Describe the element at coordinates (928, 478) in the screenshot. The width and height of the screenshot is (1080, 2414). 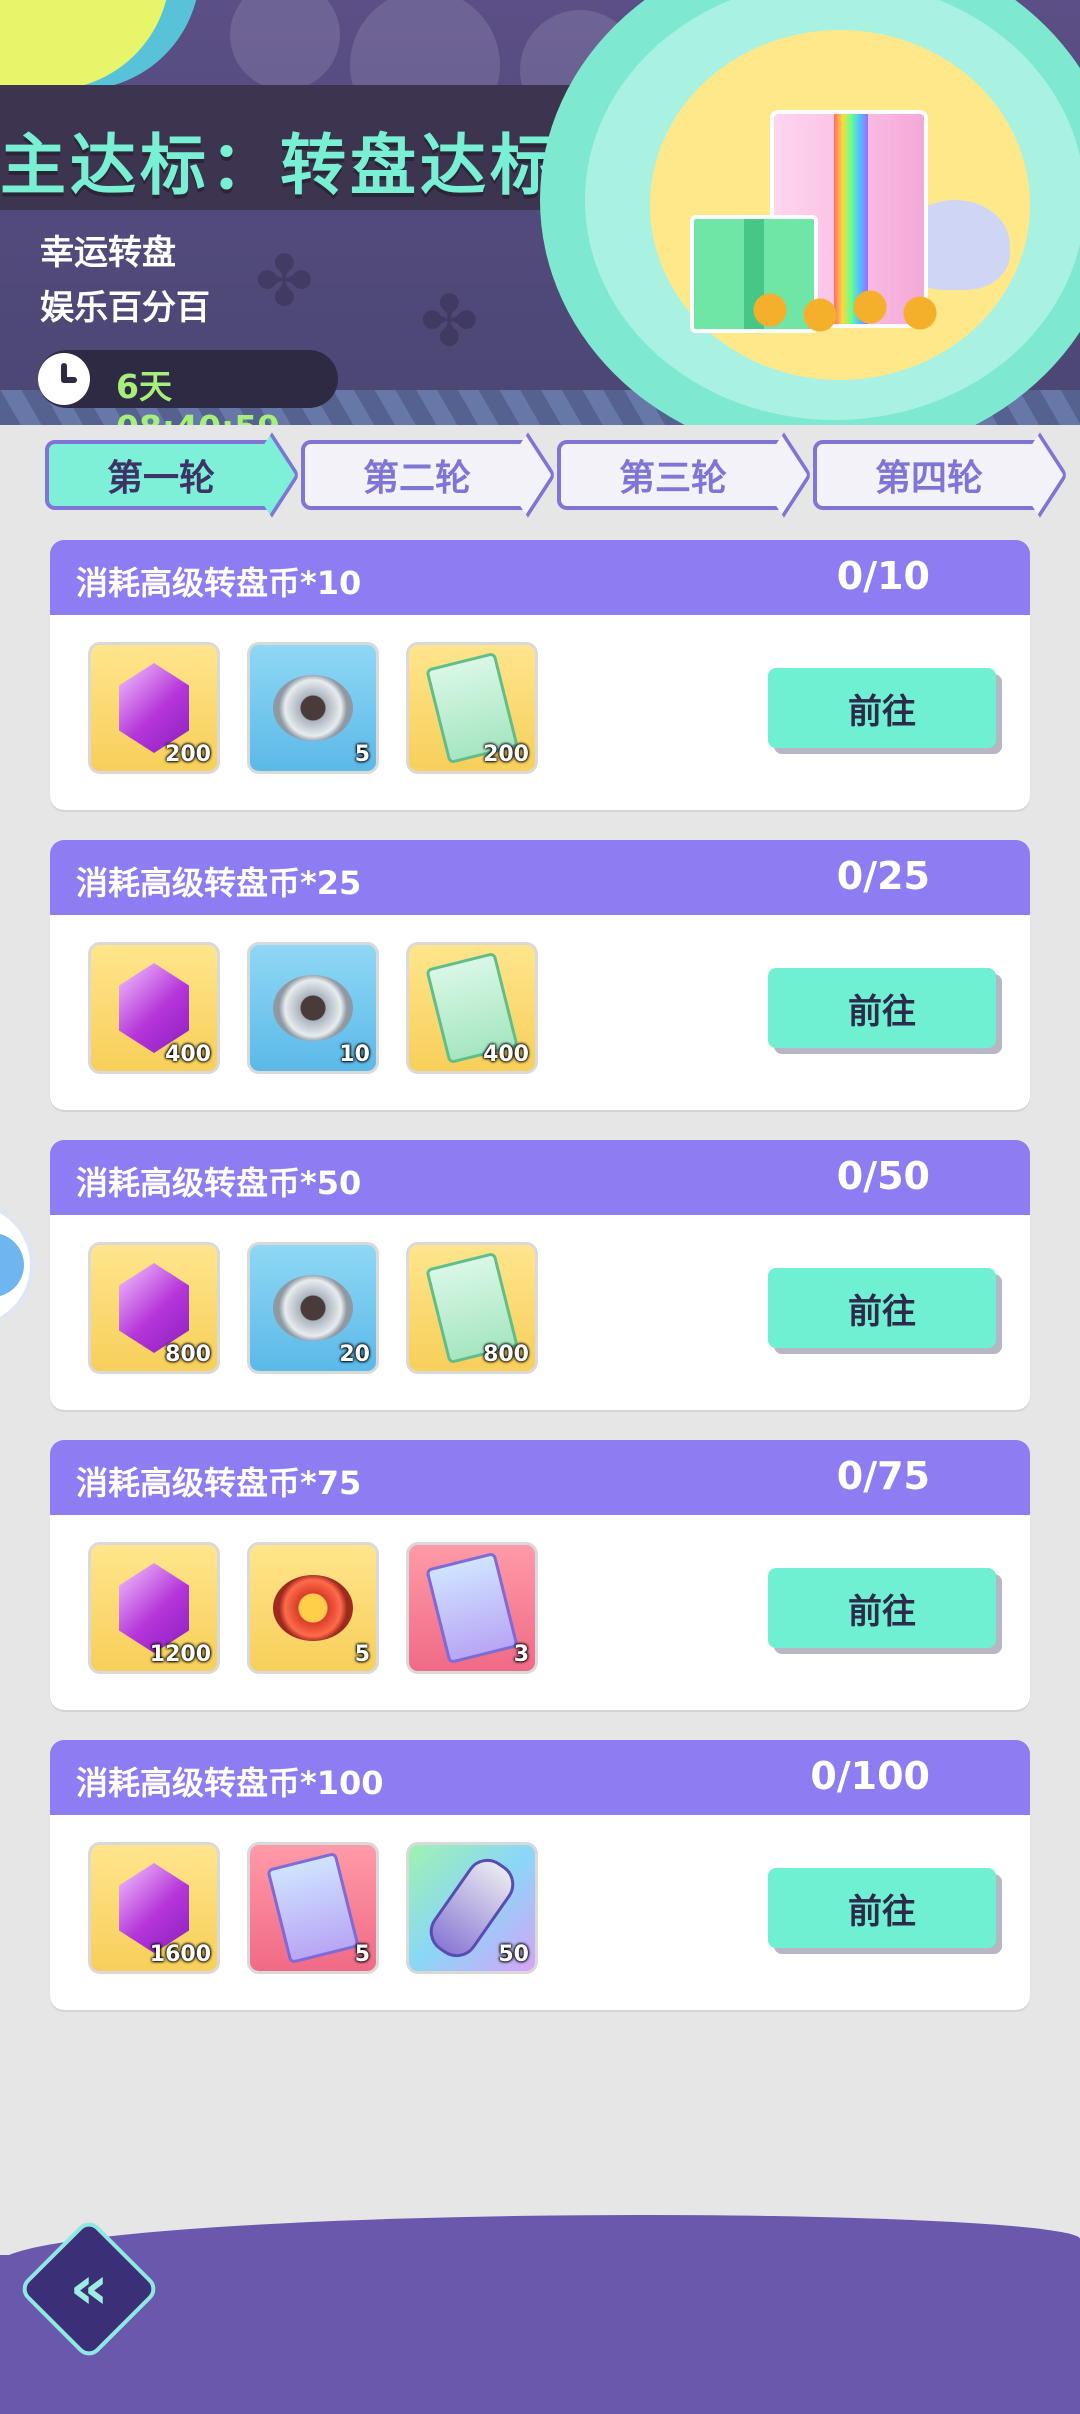
I see `tab-label: 第四轮` at that location.